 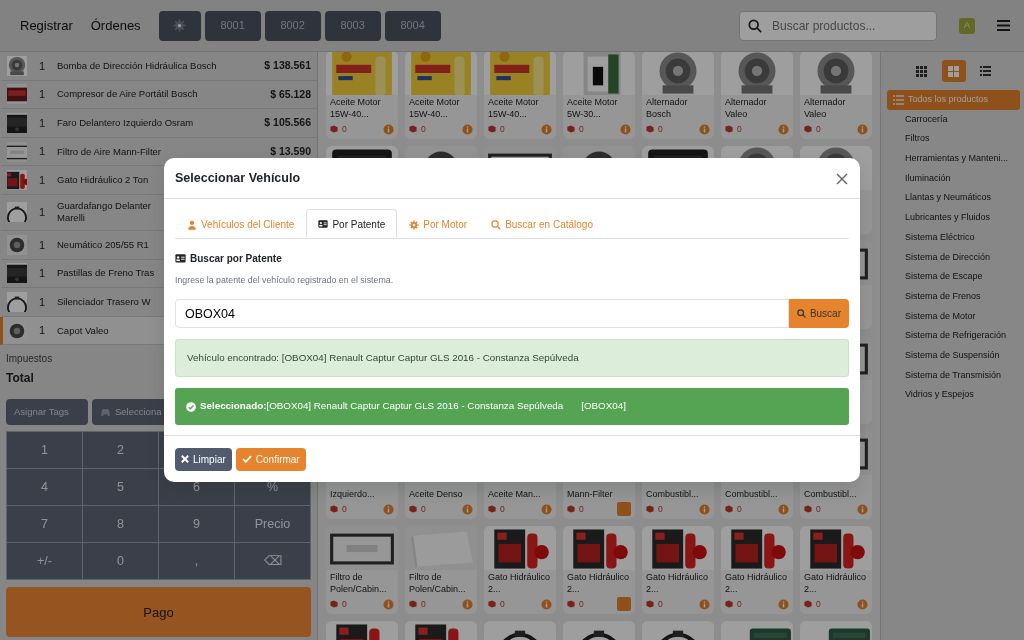 I want to click on keypad-key: 0, so click(x=120, y=561).